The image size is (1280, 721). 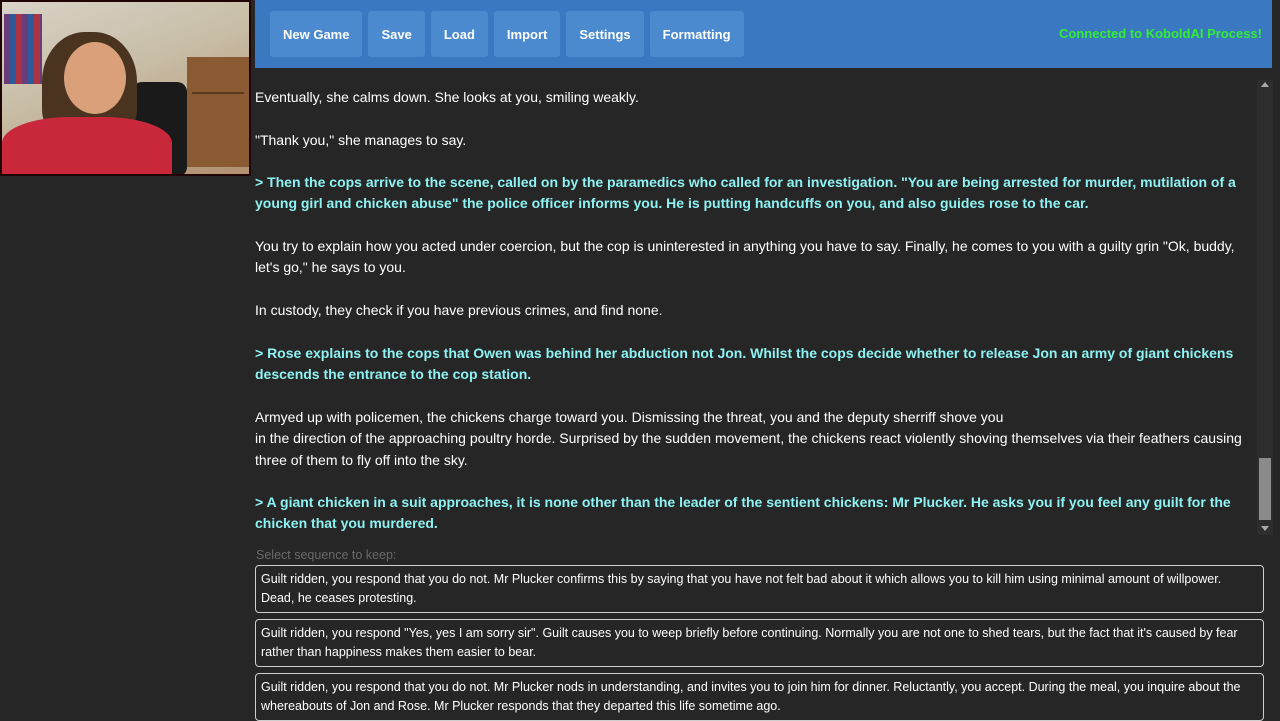 I want to click on formatting-button: Formatting, so click(x=696, y=34).